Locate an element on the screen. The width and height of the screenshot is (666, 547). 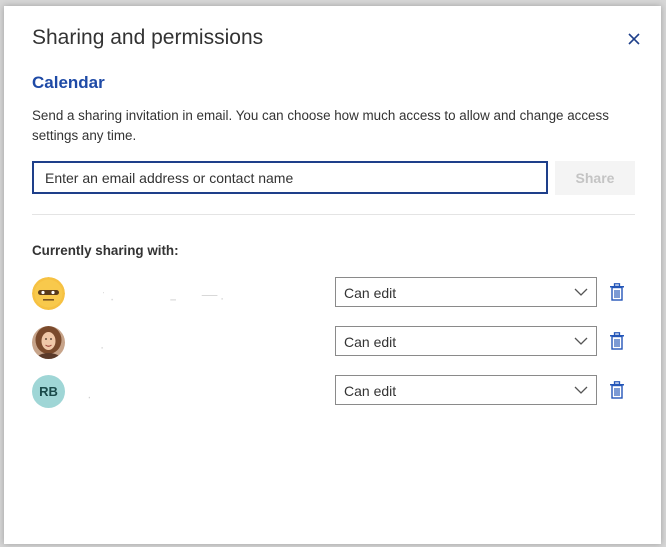
share-button: Share is located at coordinates (595, 178).